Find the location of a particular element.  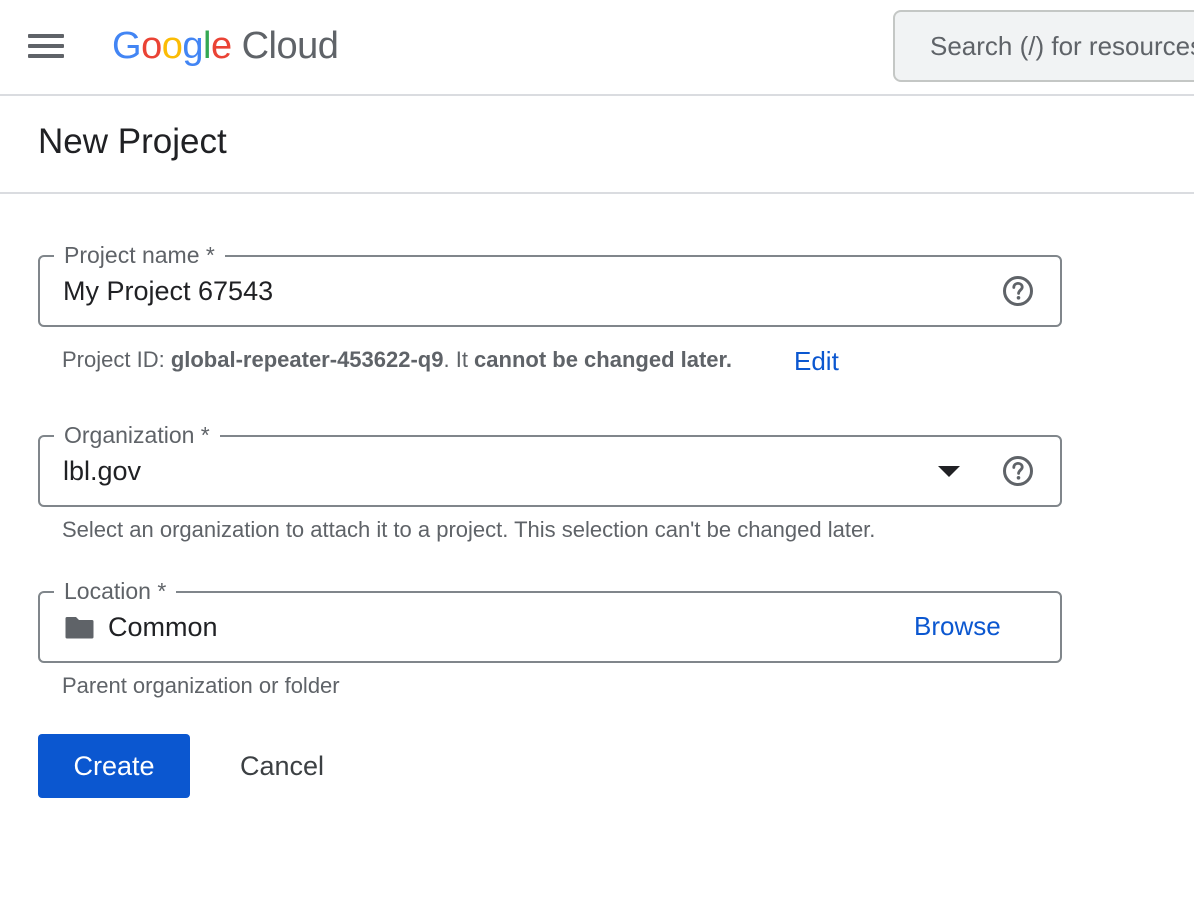

cancel-button: Cancel is located at coordinates (282, 766).